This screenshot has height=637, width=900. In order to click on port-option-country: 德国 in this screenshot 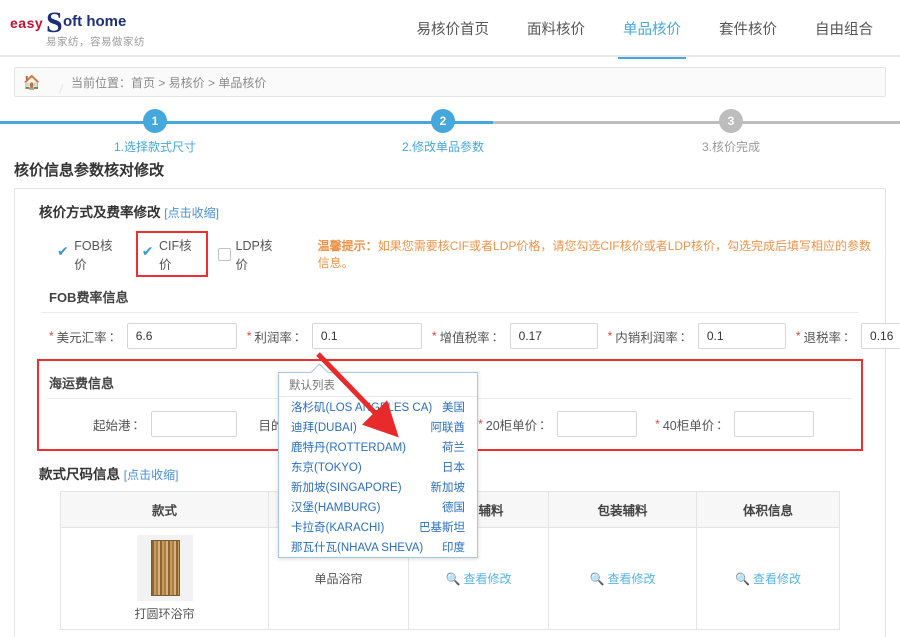, I will do `click(453, 508)`.